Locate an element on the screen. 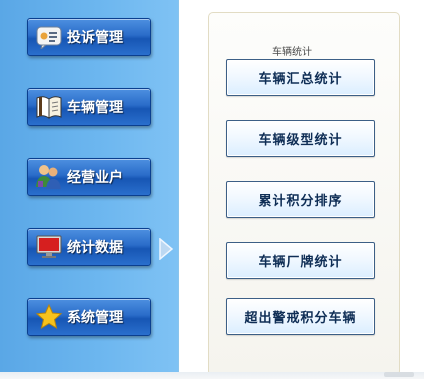 The width and height of the screenshot is (424, 379). vehicle-summary-stats-button: 车辆汇总统计 is located at coordinates (300, 77).